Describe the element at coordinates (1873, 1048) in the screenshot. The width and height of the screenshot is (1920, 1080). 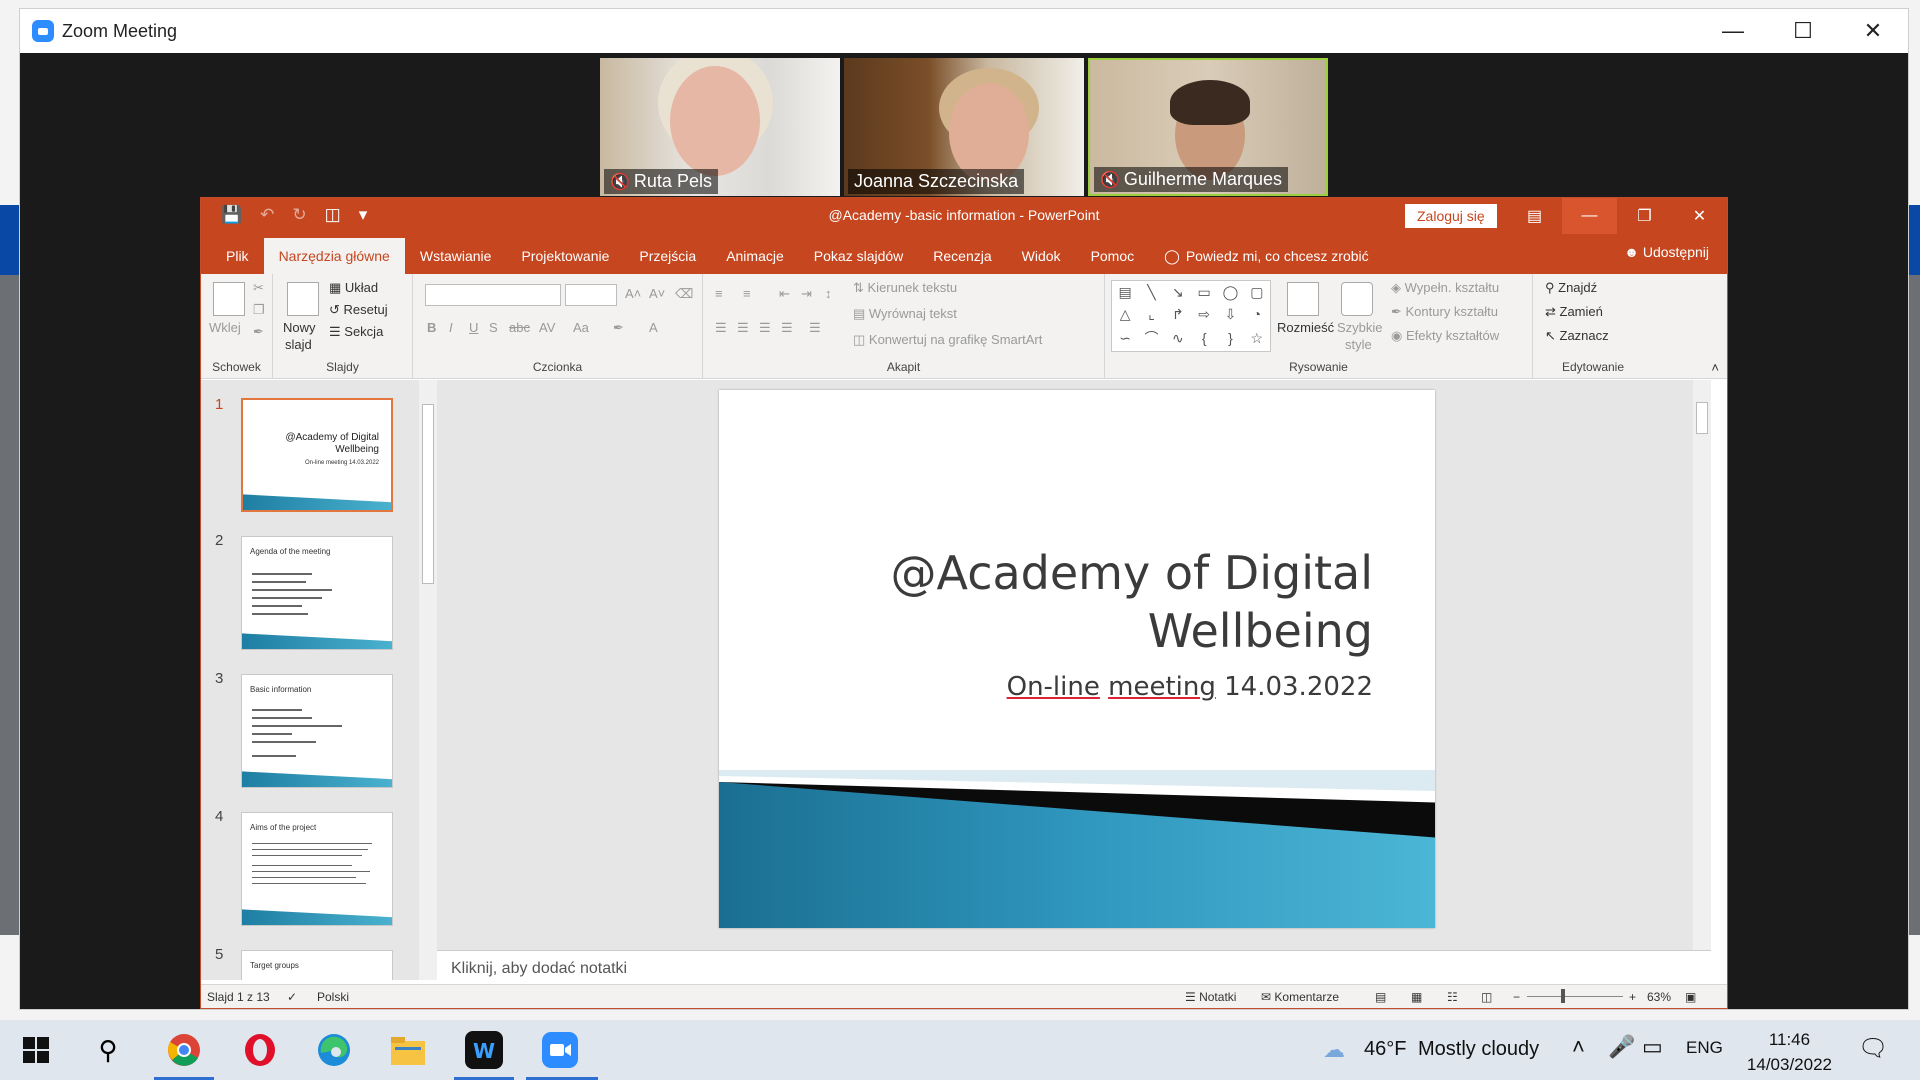
I see `notification-icon: 🗨` at that location.